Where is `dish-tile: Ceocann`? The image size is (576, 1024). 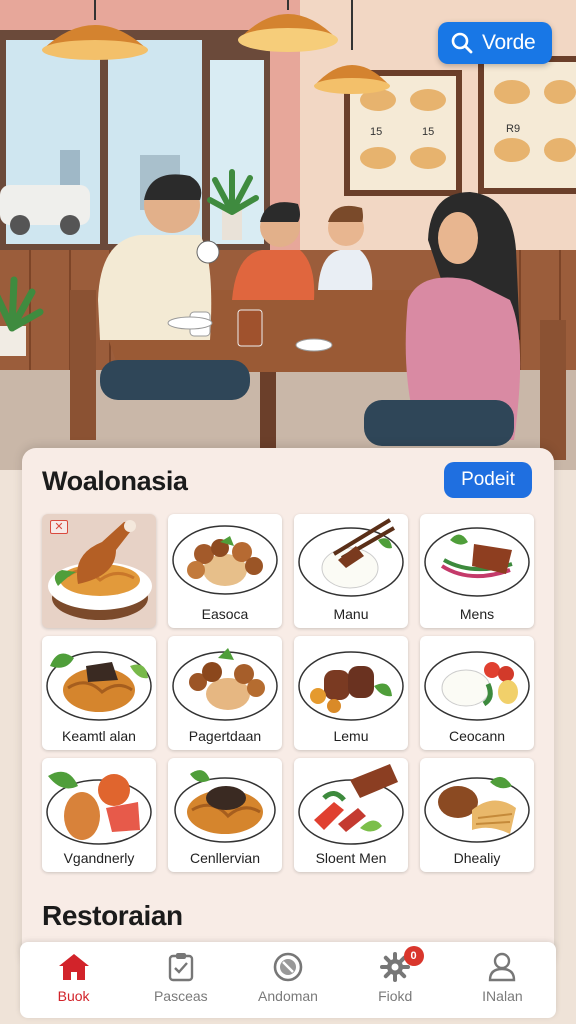
dish-tile: Ceocann is located at coordinates (477, 693).